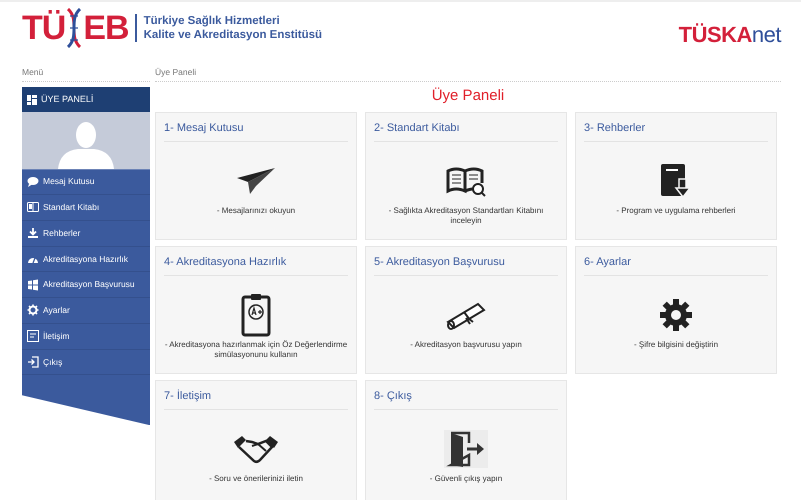 This screenshot has width=801, height=500. What do you see at coordinates (466, 130) in the screenshot?
I see `card-title: 2- Standart Kitabı` at bounding box center [466, 130].